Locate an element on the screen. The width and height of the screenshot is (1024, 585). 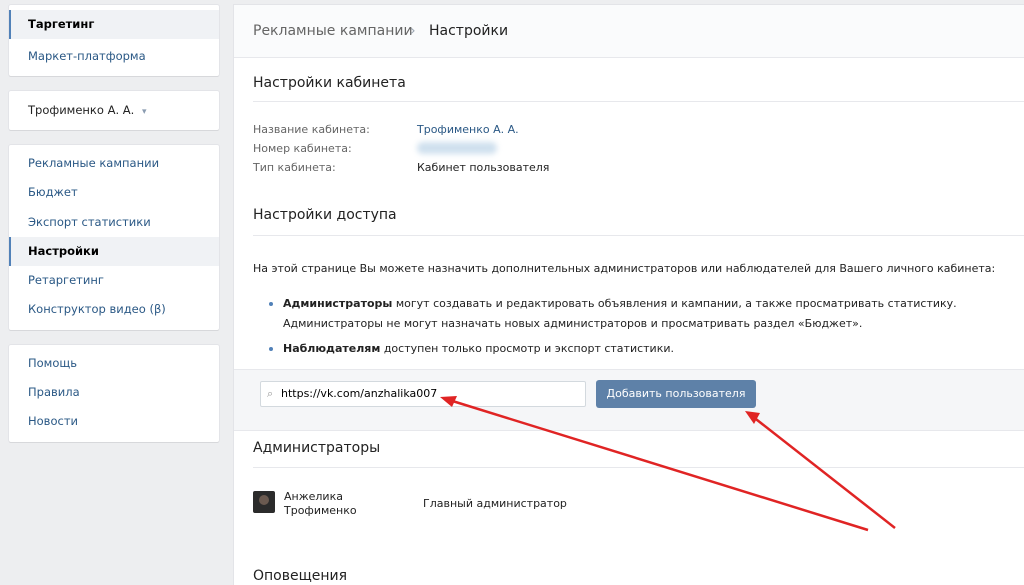
sidebar-card-help: Помощь Правила Новости is located at coordinates (114, 393).